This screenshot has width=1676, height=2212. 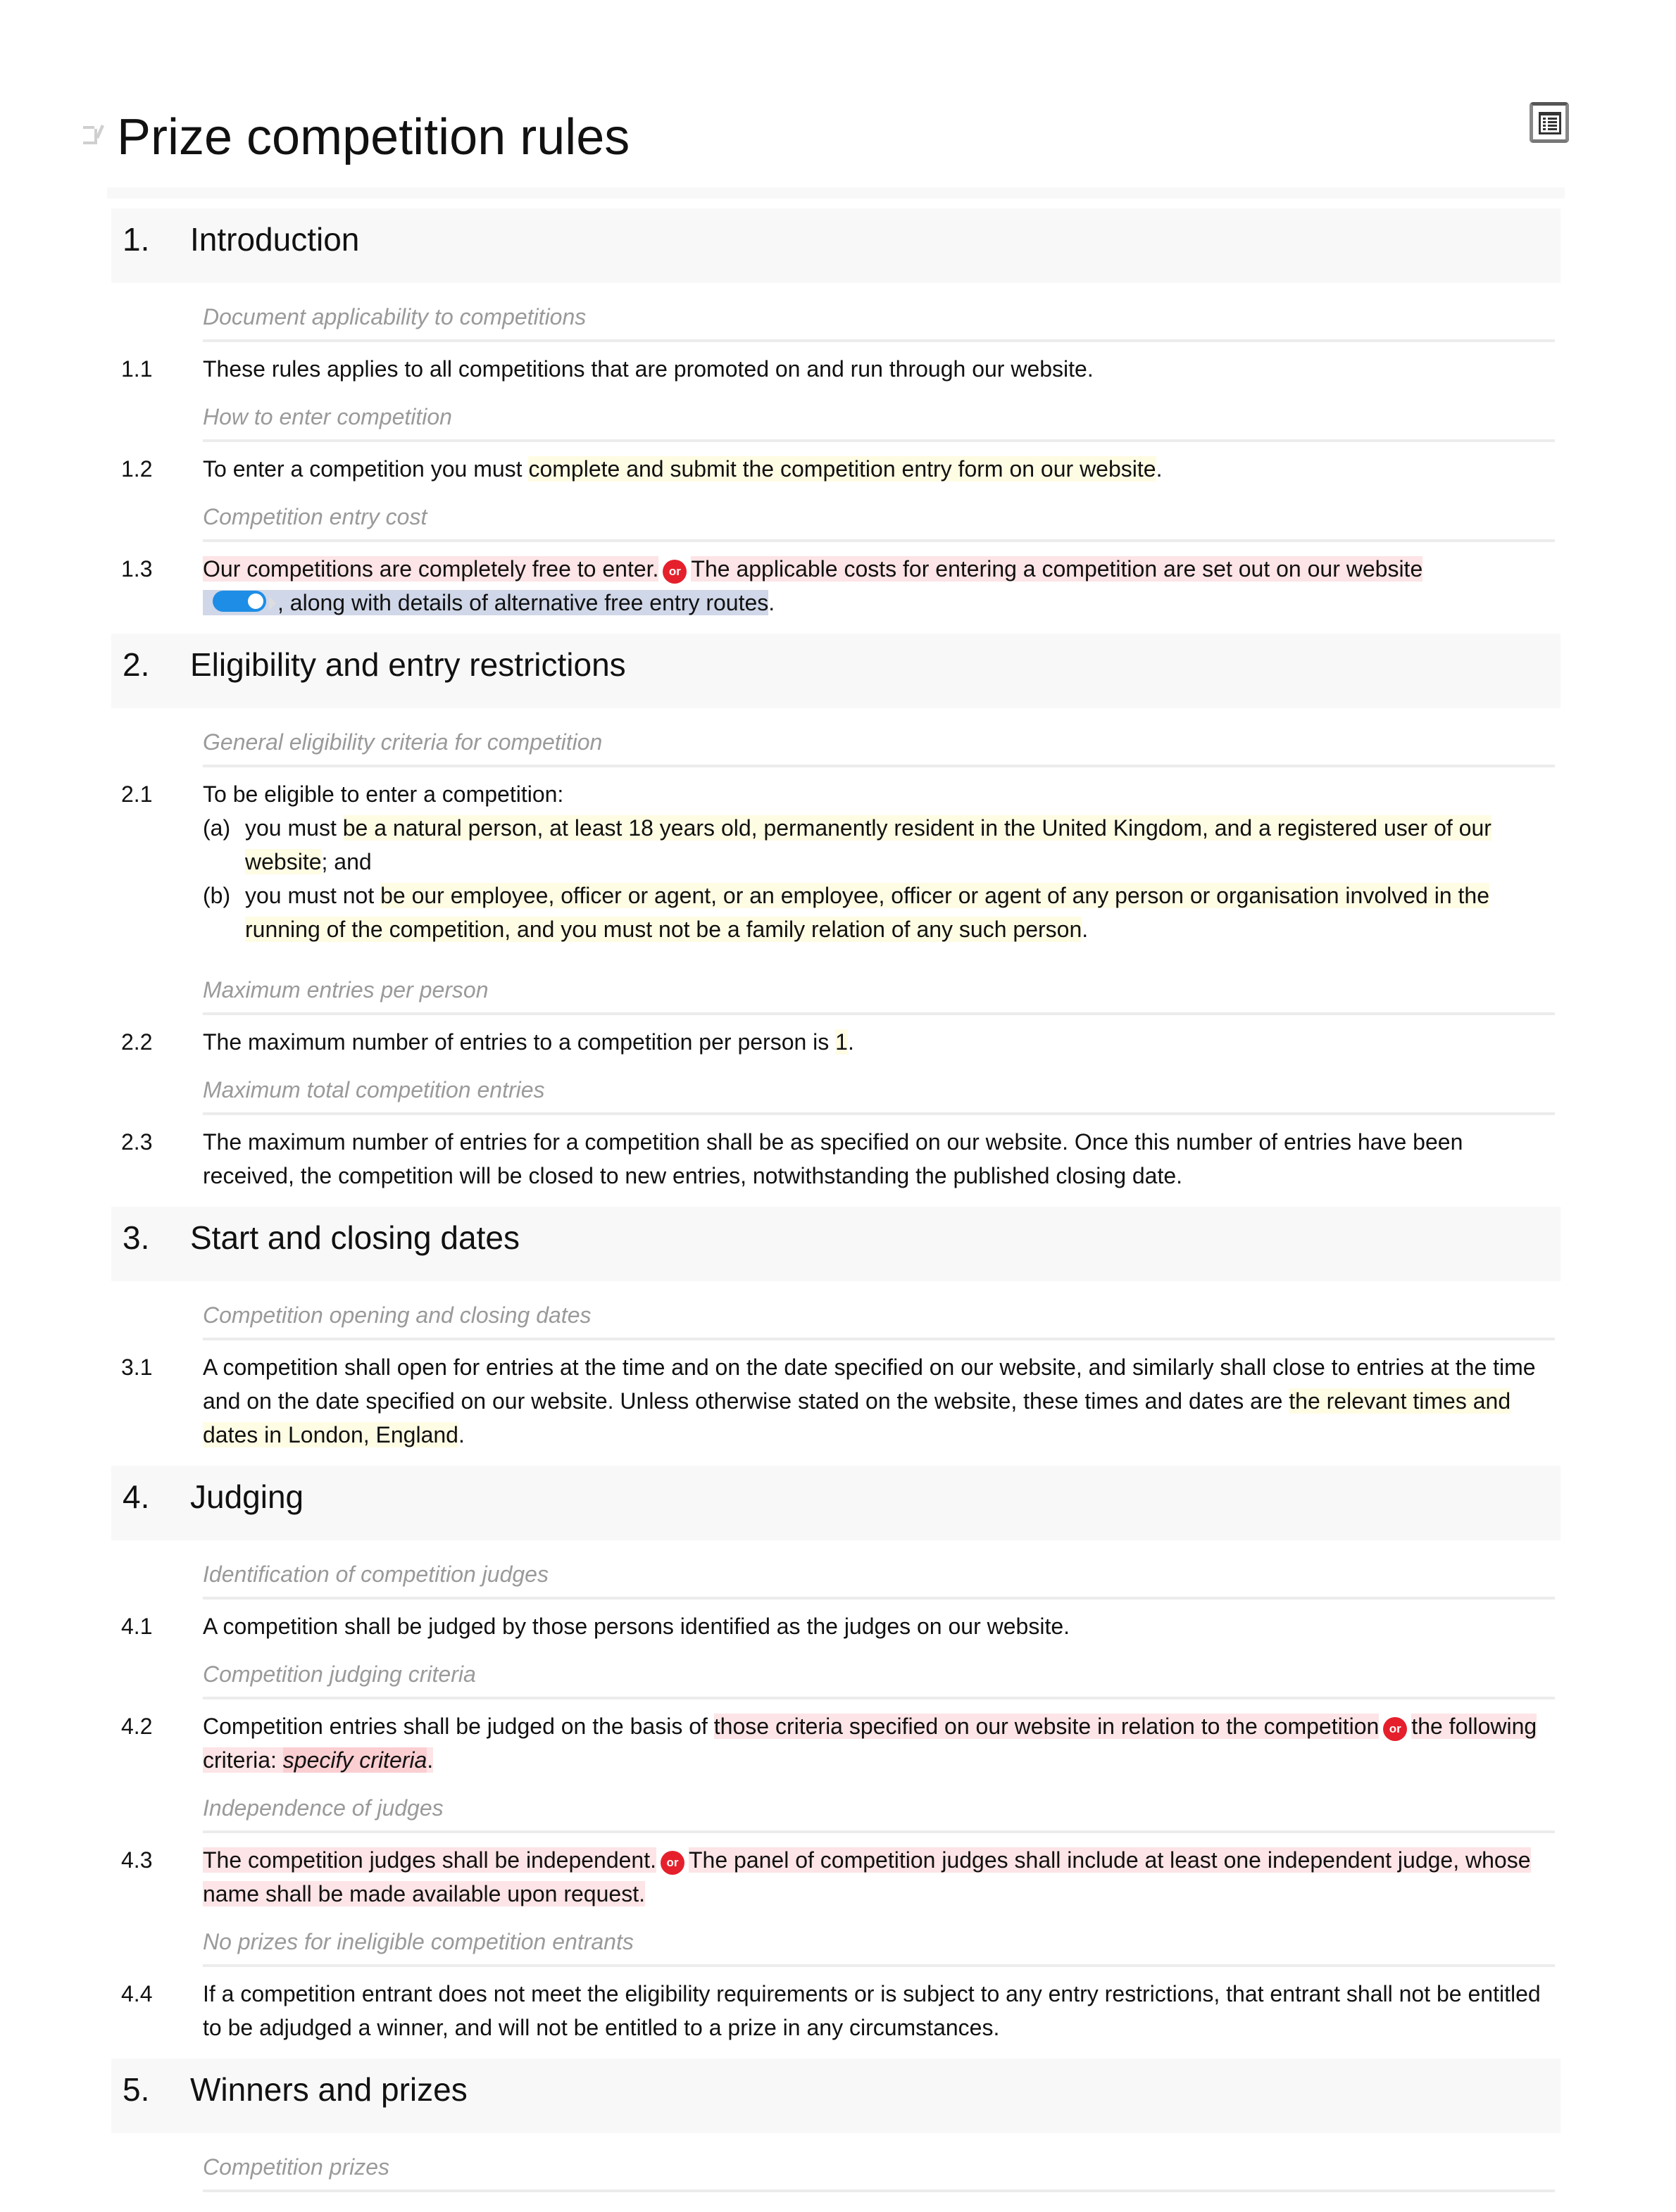 I want to click on clause-number: 1.3, so click(x=137, y=569).